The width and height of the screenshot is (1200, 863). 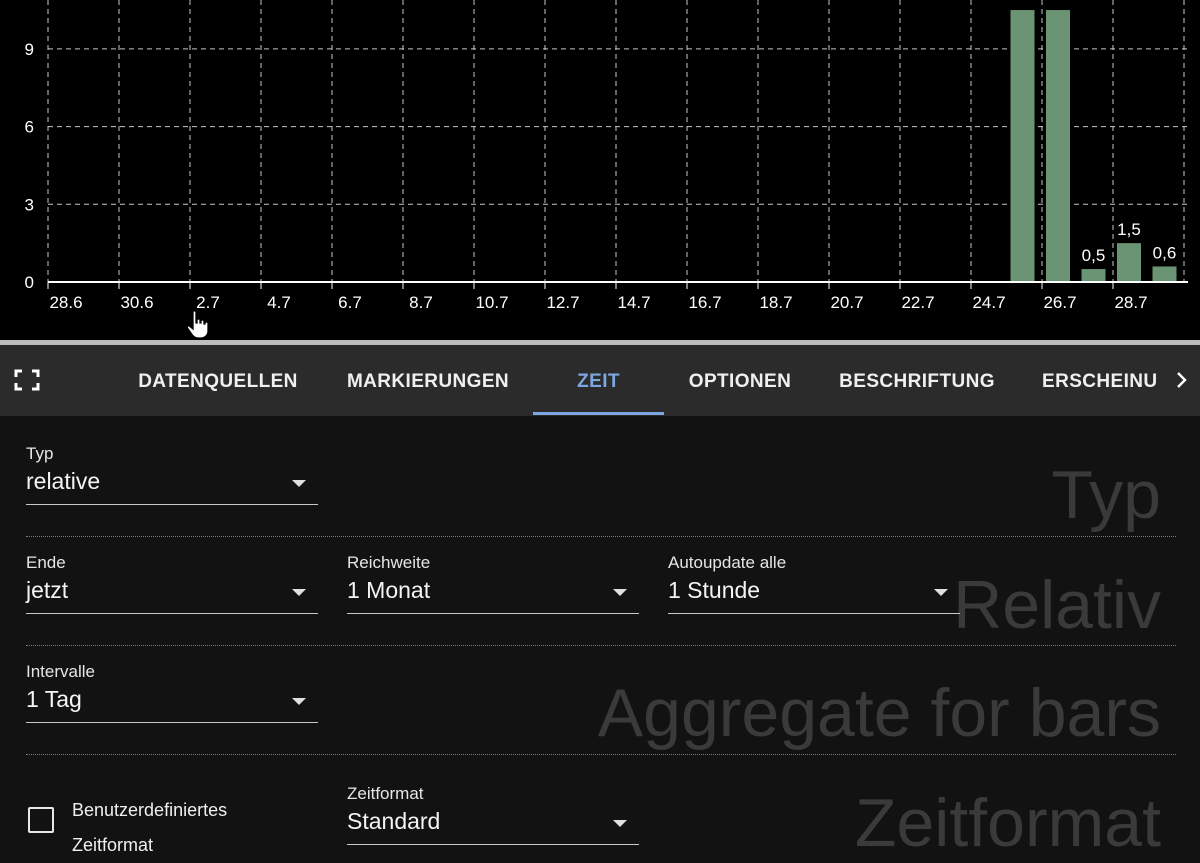 I want to click on section-heading-zeitformat: Zeitformat, so click(x=1007, y=823).